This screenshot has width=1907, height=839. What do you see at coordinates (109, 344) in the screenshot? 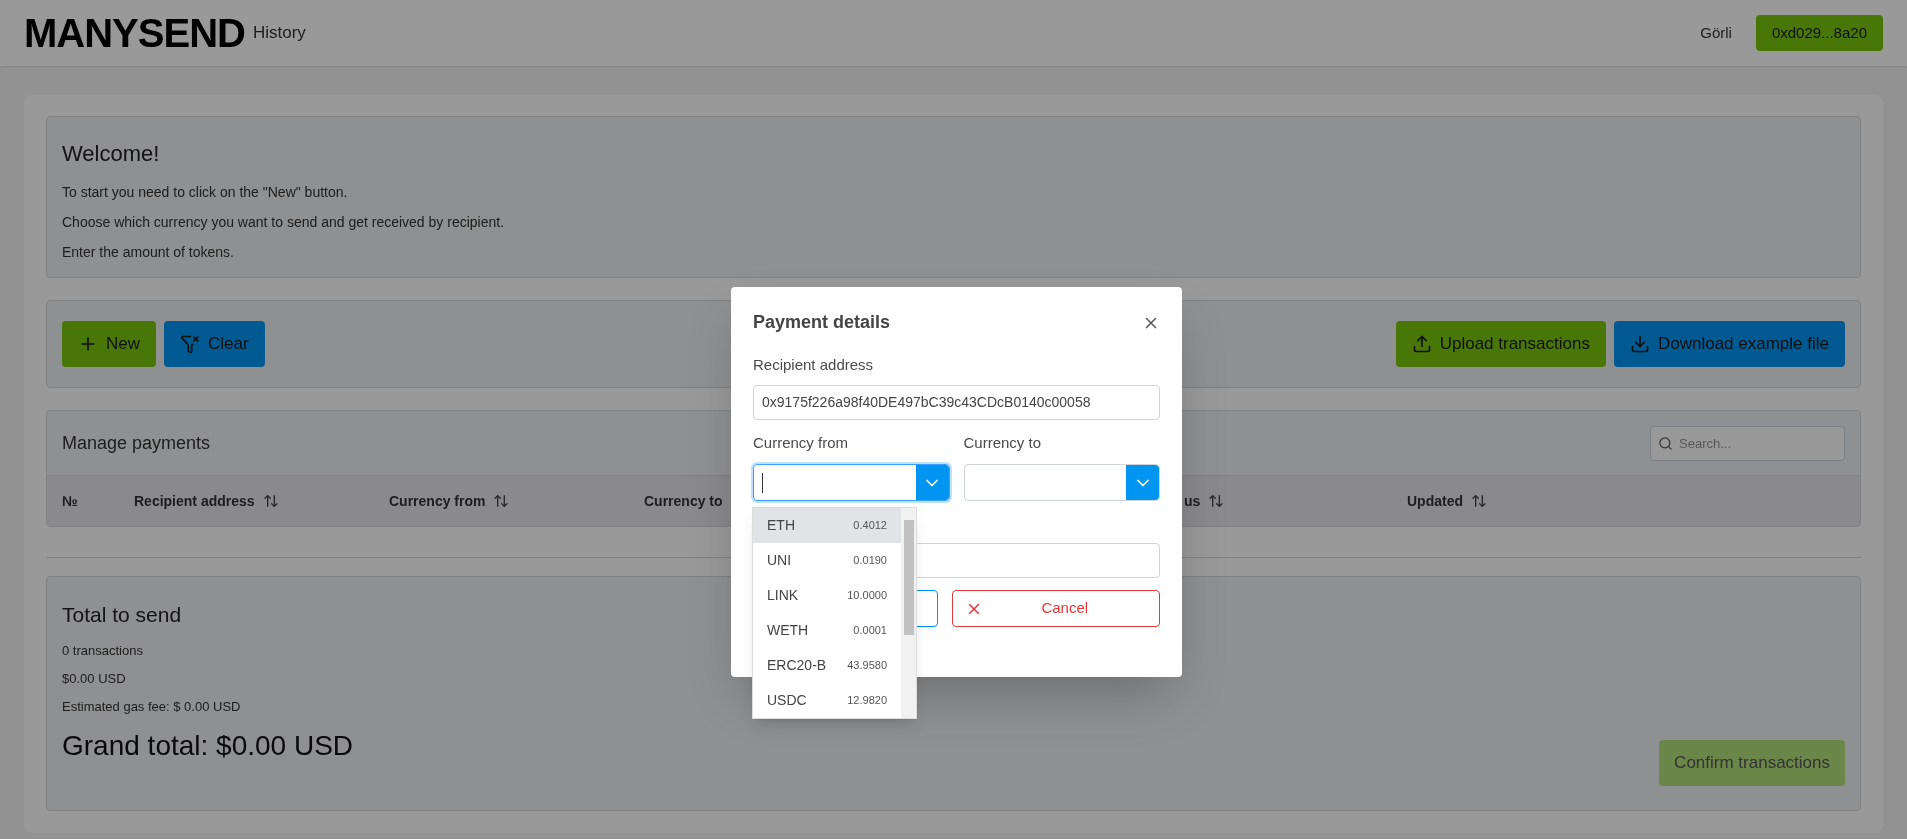
I see `add-button: New` at bounding box center [109, 344].